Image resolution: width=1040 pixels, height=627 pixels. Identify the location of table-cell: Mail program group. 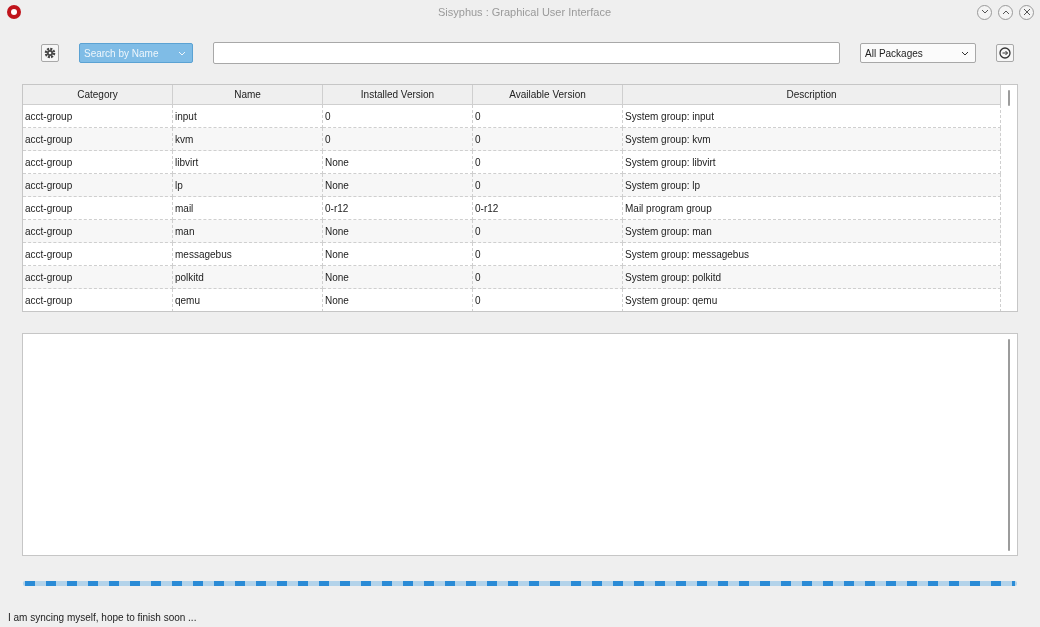
(812, 208).